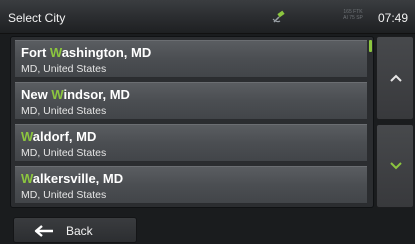 The width and height of the screenshot is (415, 244). I want to click on city-name: Fort Washington, MD, so click(86, 52).